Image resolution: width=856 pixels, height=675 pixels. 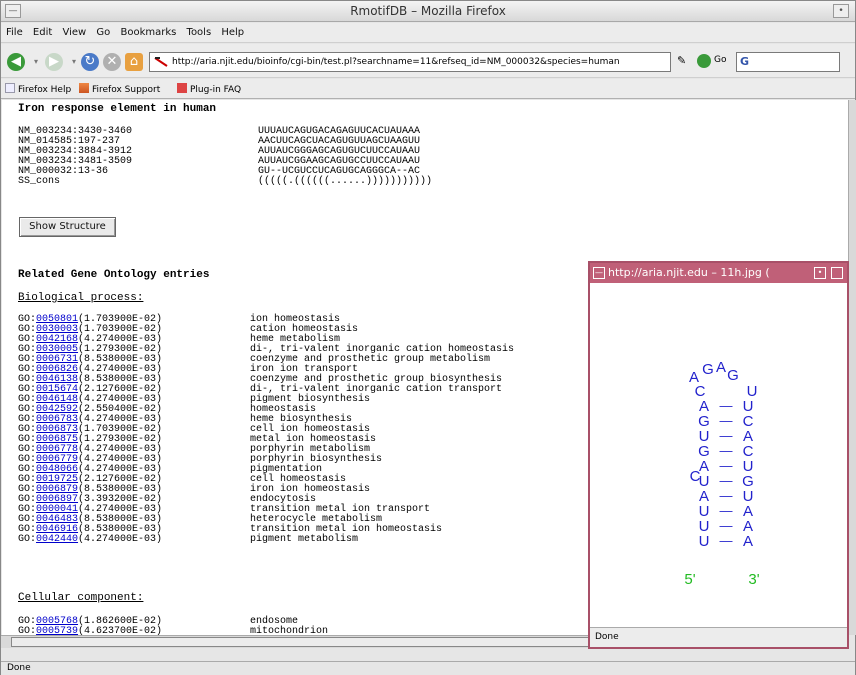 I want to click on left-nucleotide: U, so click(x=704, y=541).